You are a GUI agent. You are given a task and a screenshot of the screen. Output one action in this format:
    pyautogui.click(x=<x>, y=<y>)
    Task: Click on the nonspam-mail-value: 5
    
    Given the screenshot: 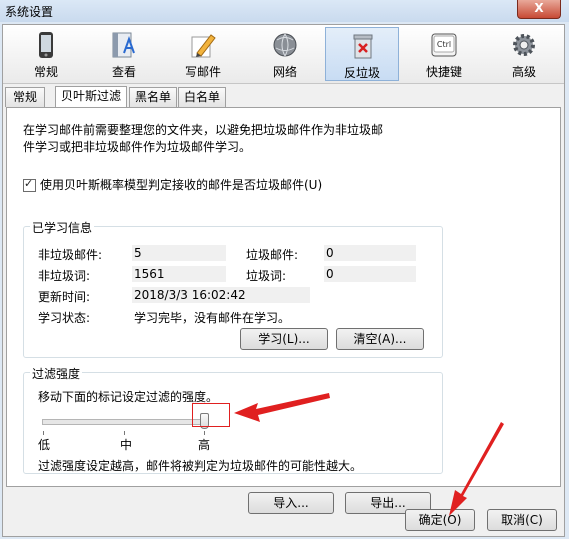 What is the action you would take?
    pyautogui.click(x=179, y=253)
    